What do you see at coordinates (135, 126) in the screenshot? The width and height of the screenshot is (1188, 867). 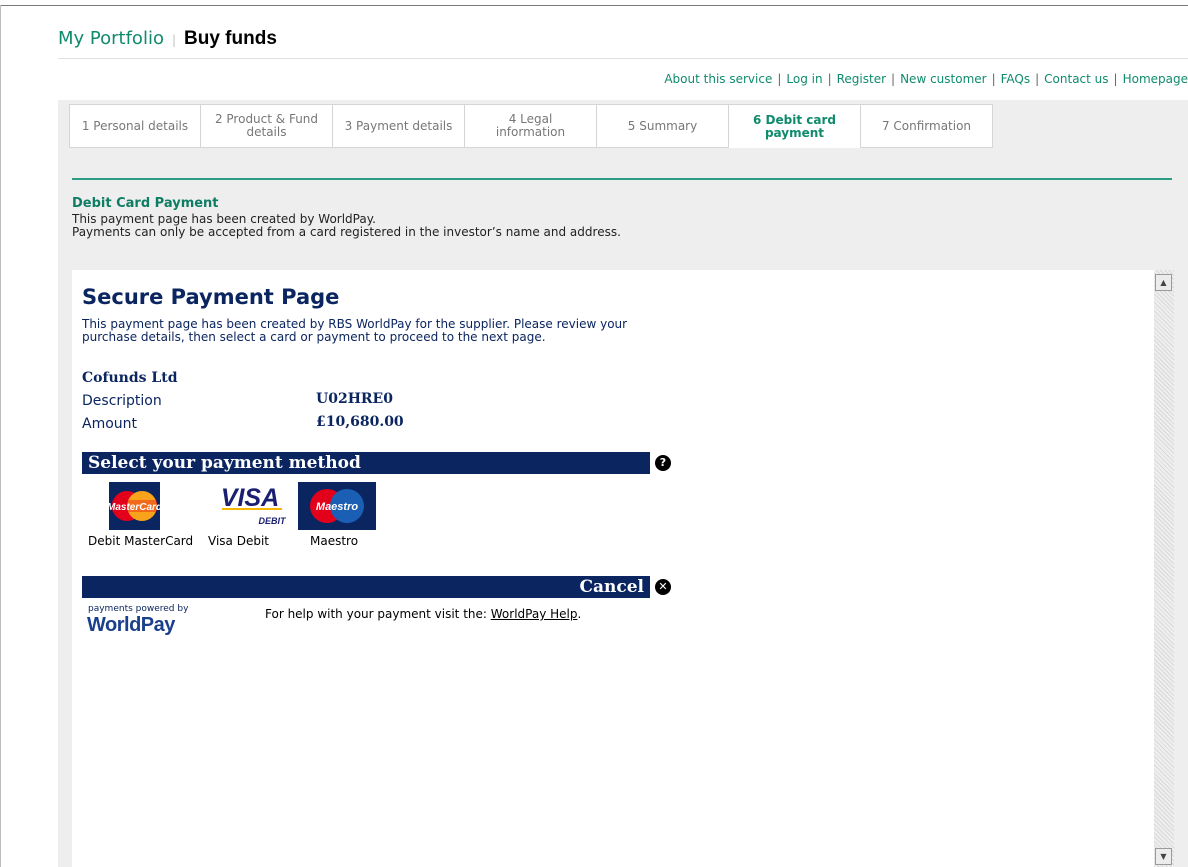 I see `tab-personal-details: 1 Personal details` at bounding box center [135, 126].